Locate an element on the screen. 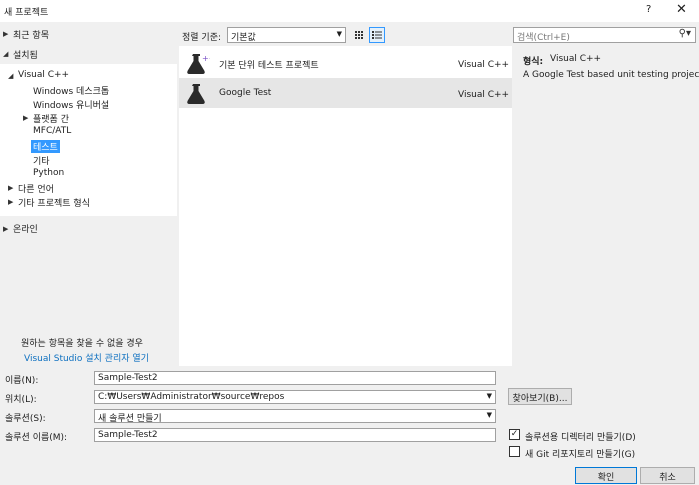 The width and height of the screenshot is (699, 485). cancel-button: 취소 is located at coordinates (667, 475).